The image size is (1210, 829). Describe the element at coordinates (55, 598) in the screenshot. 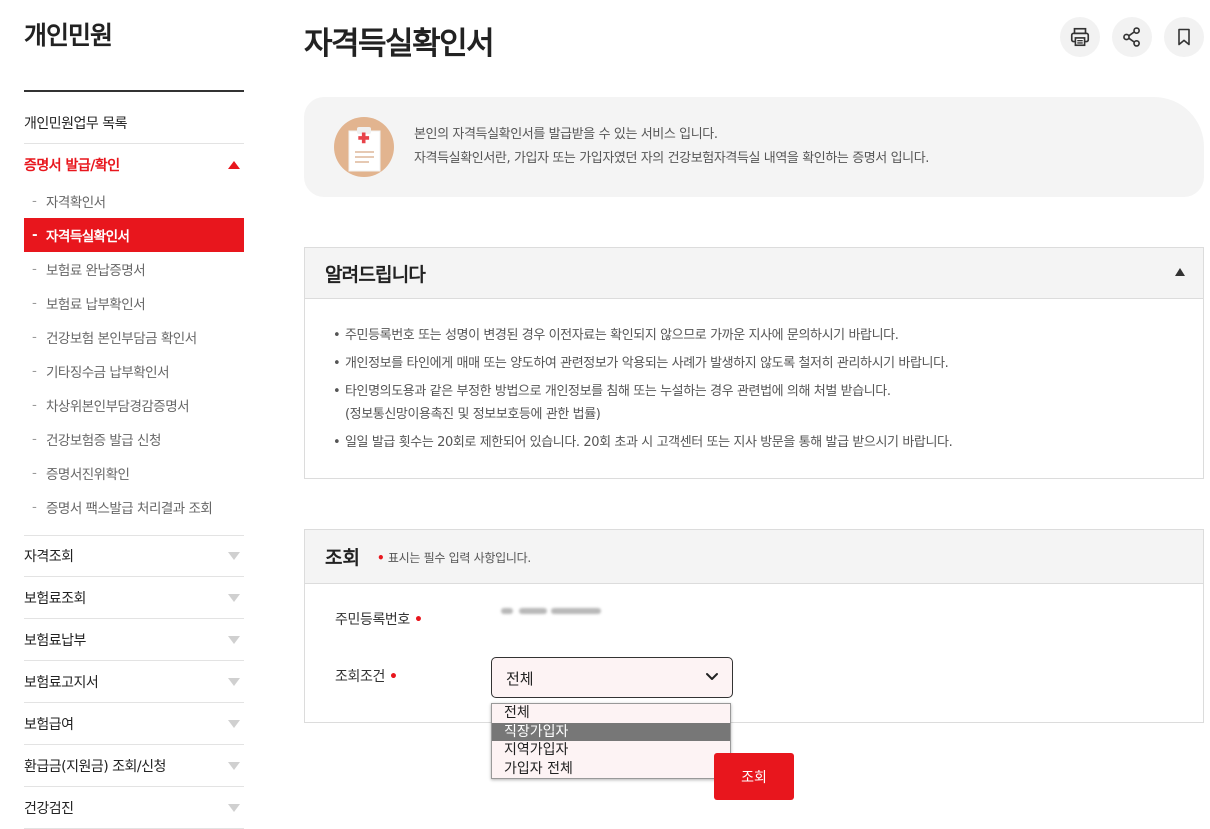

I see `sidebar-item-label: 보험료조회` at that location.